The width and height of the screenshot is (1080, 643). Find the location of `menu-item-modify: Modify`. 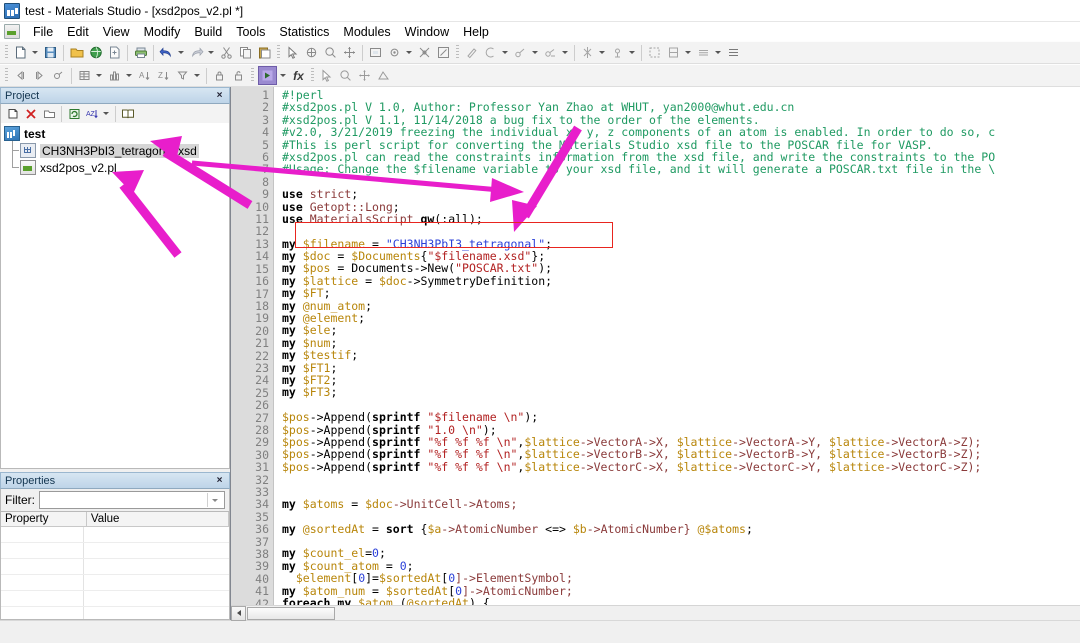

menu-item-modify: Modify is located at coordinates (162, 32).